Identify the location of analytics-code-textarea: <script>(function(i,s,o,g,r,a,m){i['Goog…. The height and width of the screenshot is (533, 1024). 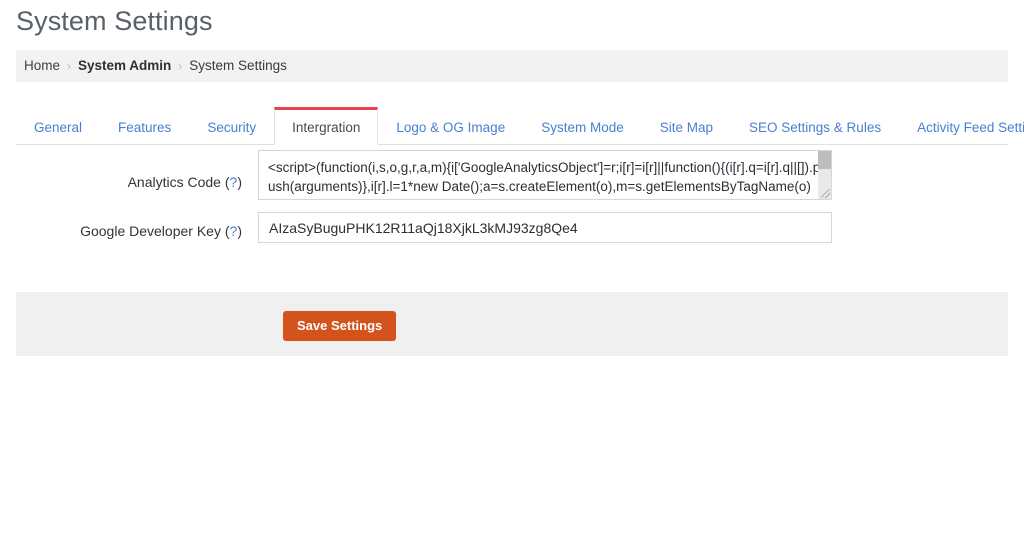
(545, 175).